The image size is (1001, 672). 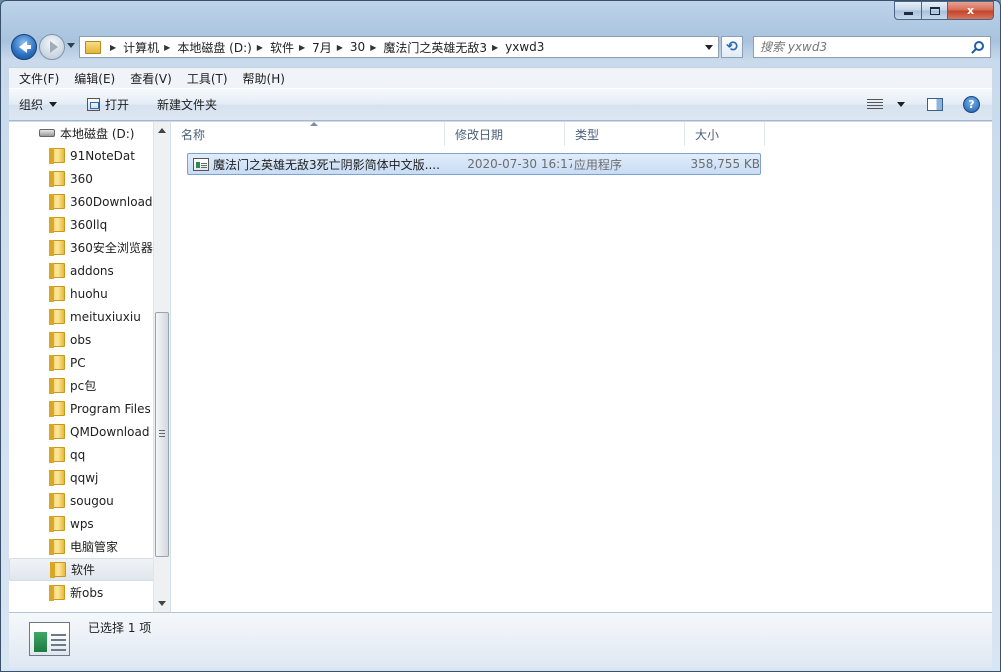 I want to click on tree-item-folder: sougou, so click(x=82, y=500).